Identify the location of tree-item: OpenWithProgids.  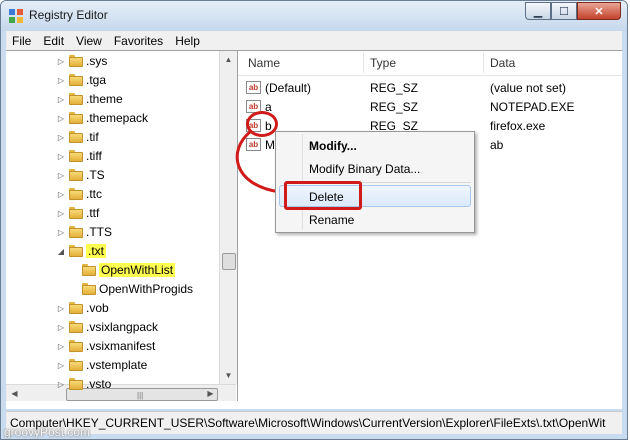
(130, 289).